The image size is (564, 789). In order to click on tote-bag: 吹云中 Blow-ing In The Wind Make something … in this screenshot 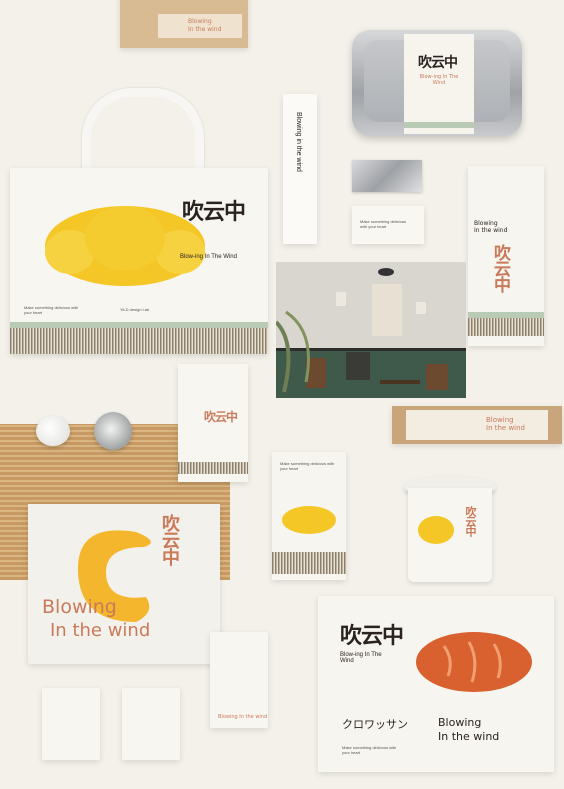, I will do `click(139, 261)`.